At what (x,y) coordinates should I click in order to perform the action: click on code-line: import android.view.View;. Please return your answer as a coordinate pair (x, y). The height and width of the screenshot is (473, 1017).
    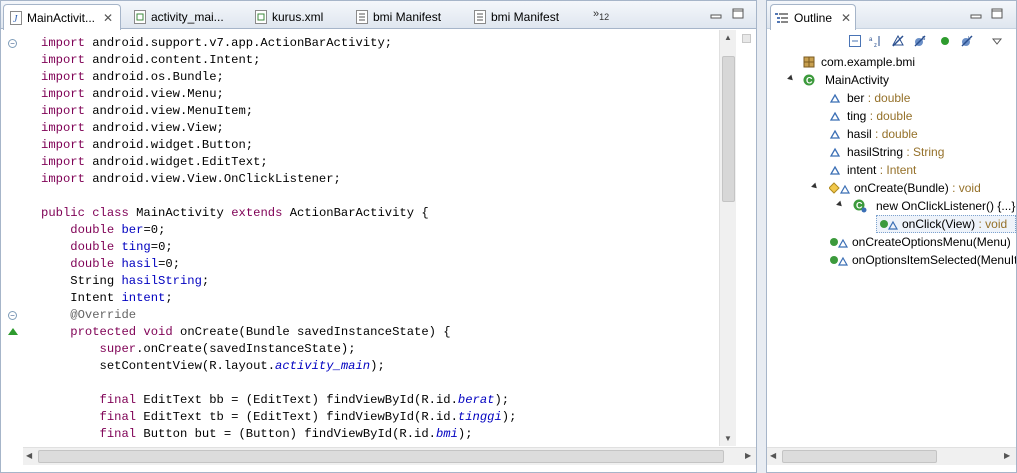
    Looking at the image, I should click on (132, 128).